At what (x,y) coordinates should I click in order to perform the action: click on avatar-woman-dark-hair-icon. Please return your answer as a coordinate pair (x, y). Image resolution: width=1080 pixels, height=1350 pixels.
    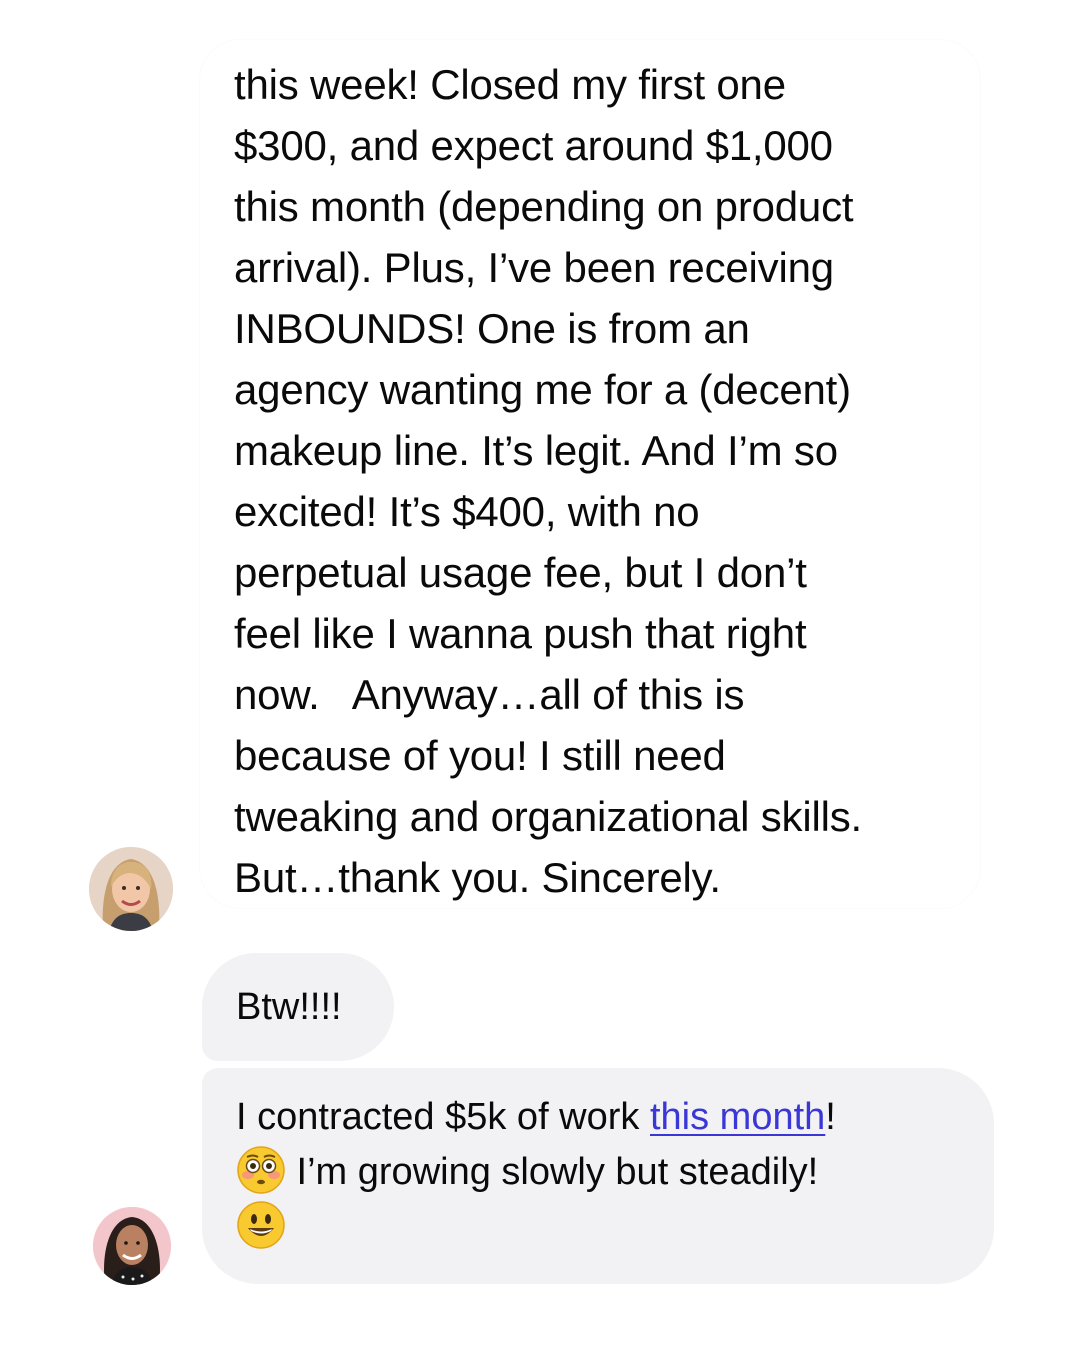
    Looking at the image, I should click on (132, 1246).